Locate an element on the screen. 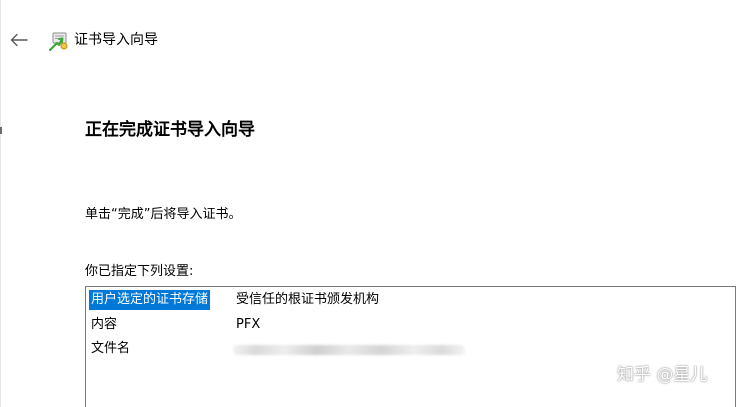 Image resolution: width=755 pixels, height=407 pixels. watermark: 知乎 @星儿 is located at coordinates (662, 375).